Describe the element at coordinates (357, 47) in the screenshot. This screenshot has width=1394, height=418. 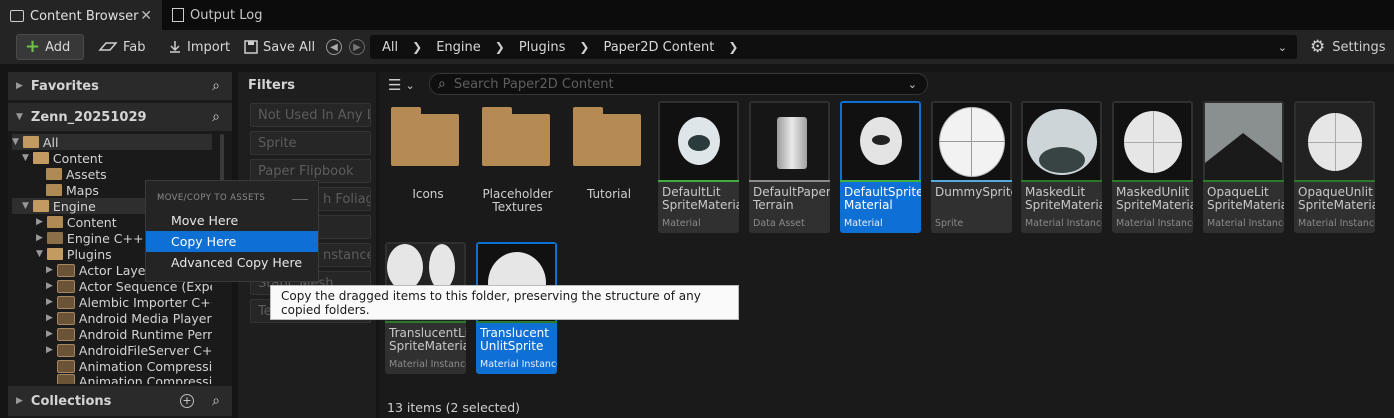
I see `forward-icon: ▶` at that location.